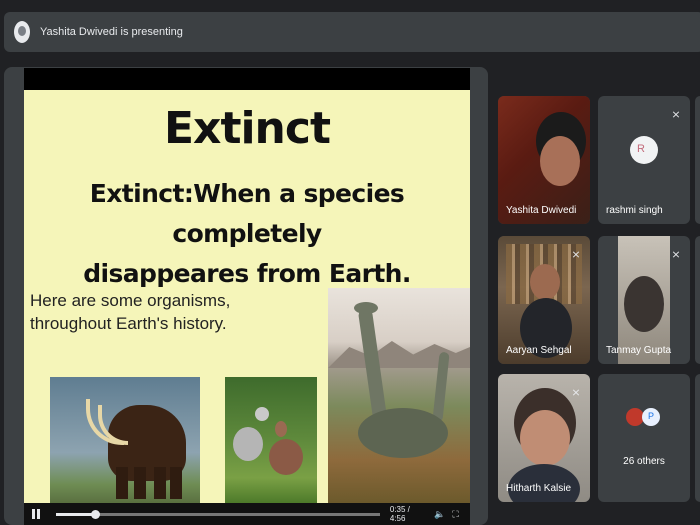  I want to click on others-count: 26 others, so click(644, 461).